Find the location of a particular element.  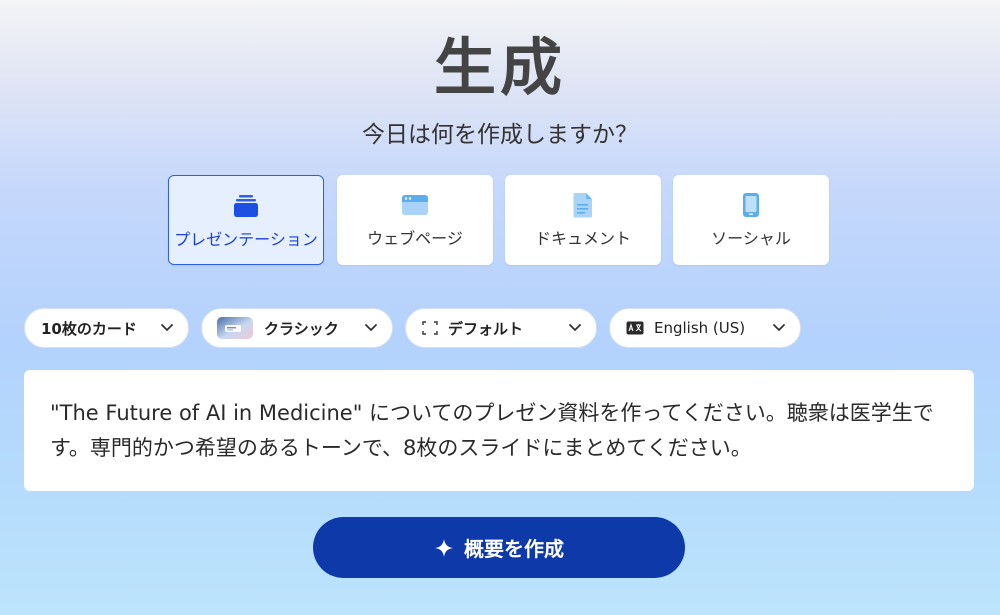

type-card-social: ソーシャル is located at coordinates (751, 220).